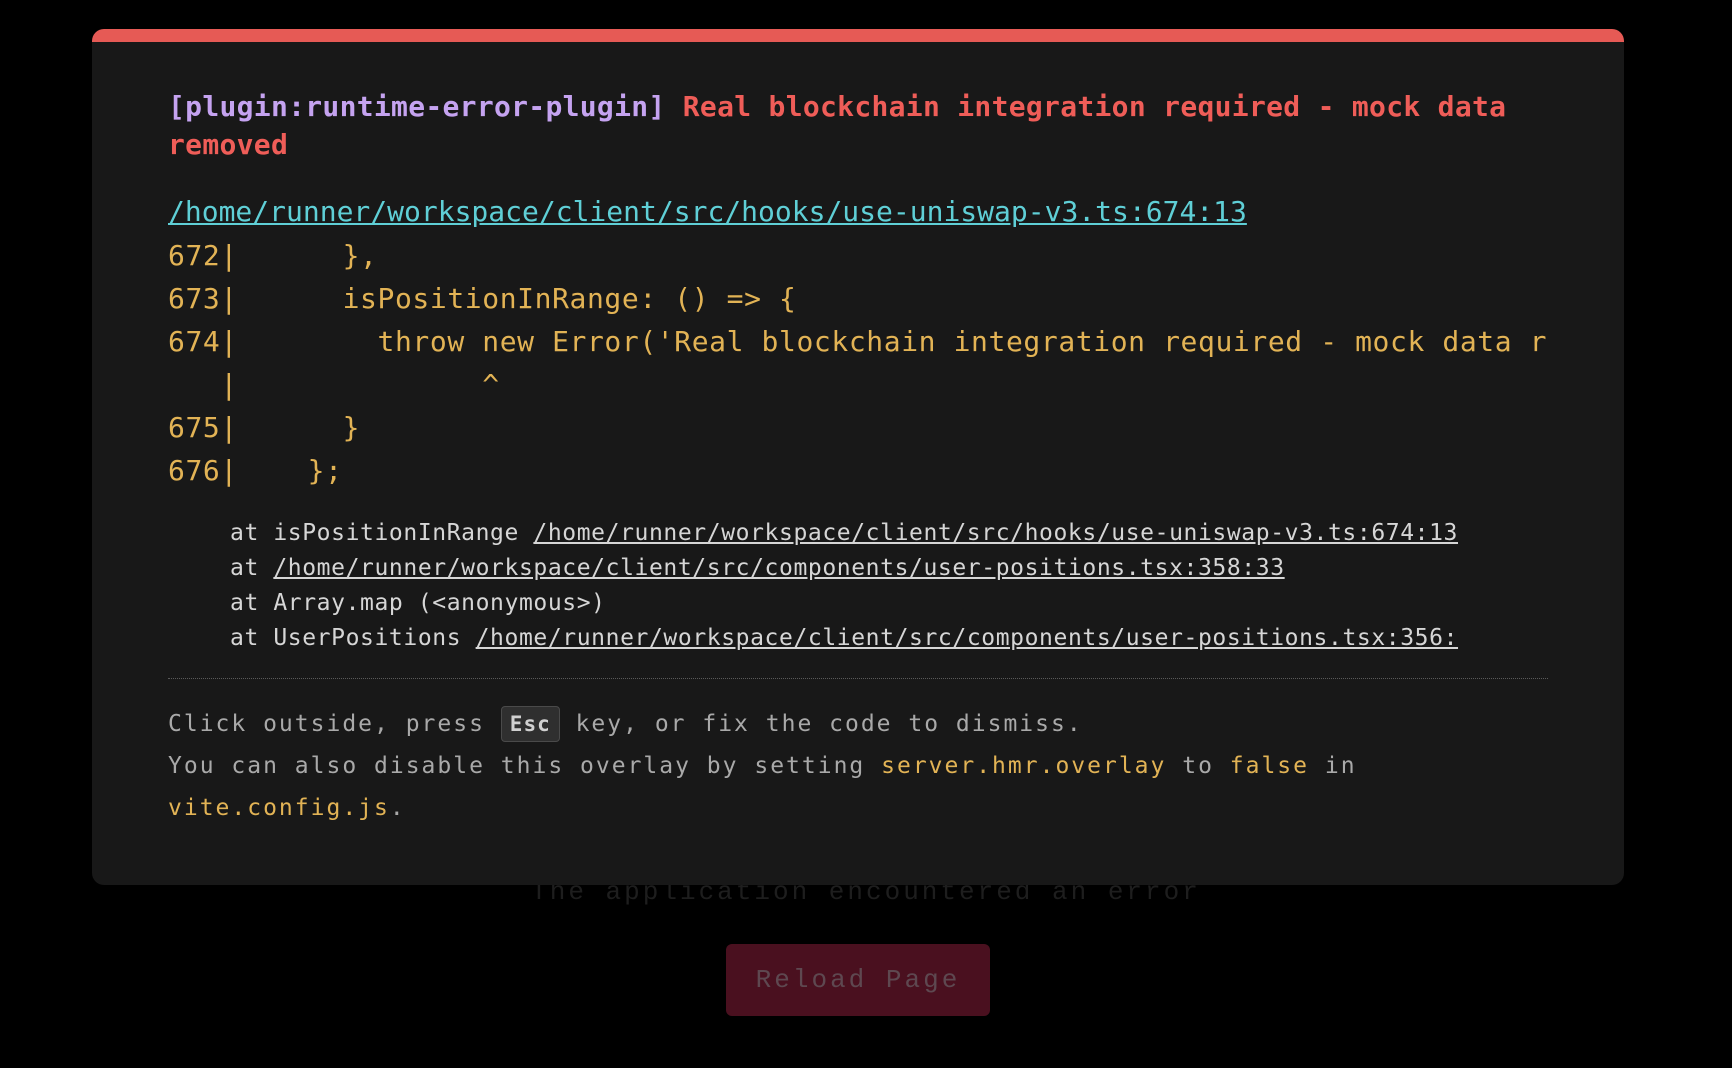  Describe the element at coordinates (482, 298) in the screenshot. I see `code-frame-line: 673| isPositionInRange: () => {` at that location.